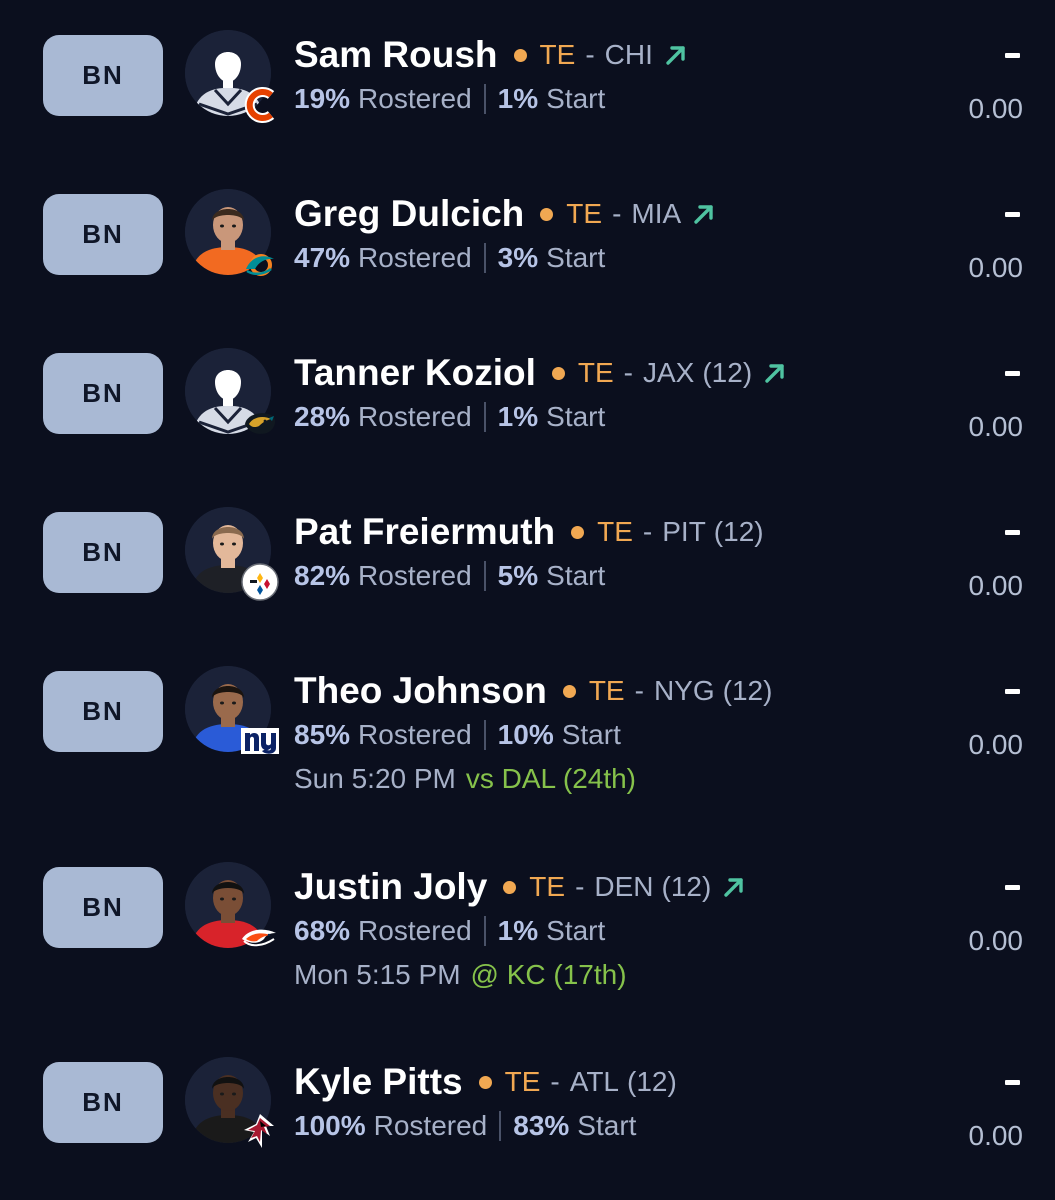  What do you see at coordinates (390, 887) in the screenshot?
I see `player-name: Justin Joly` at bounding box center [390, 887].